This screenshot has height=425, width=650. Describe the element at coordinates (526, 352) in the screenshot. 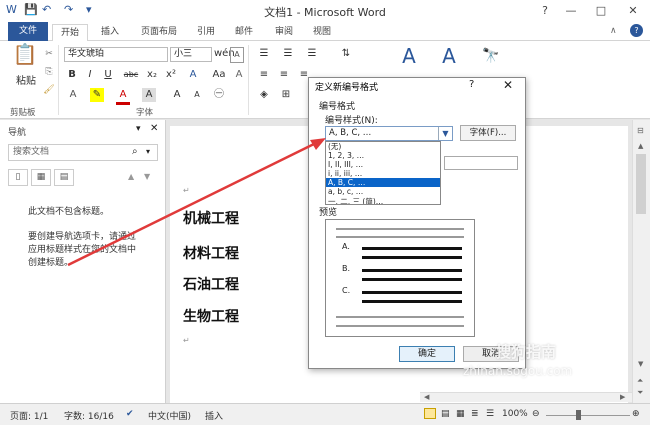

I see `watermark-brand: 搜狗指南` at that location.